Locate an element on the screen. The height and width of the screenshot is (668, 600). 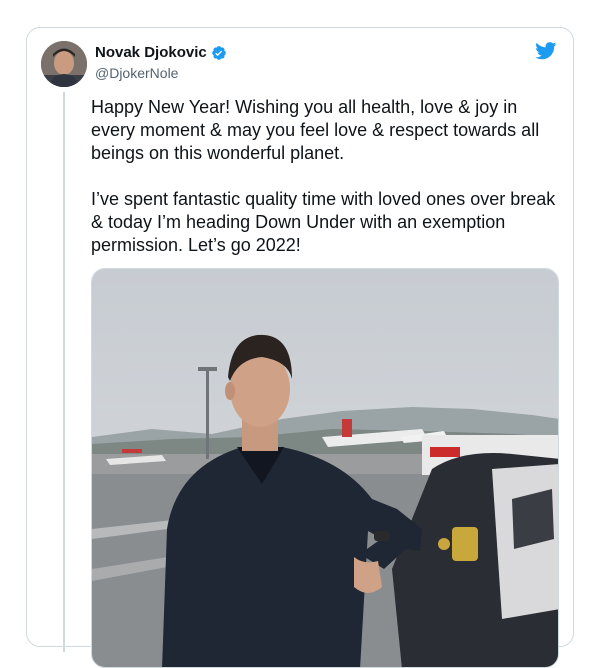
author-handle: @DjokerNole is located at coordinates (136, 73).